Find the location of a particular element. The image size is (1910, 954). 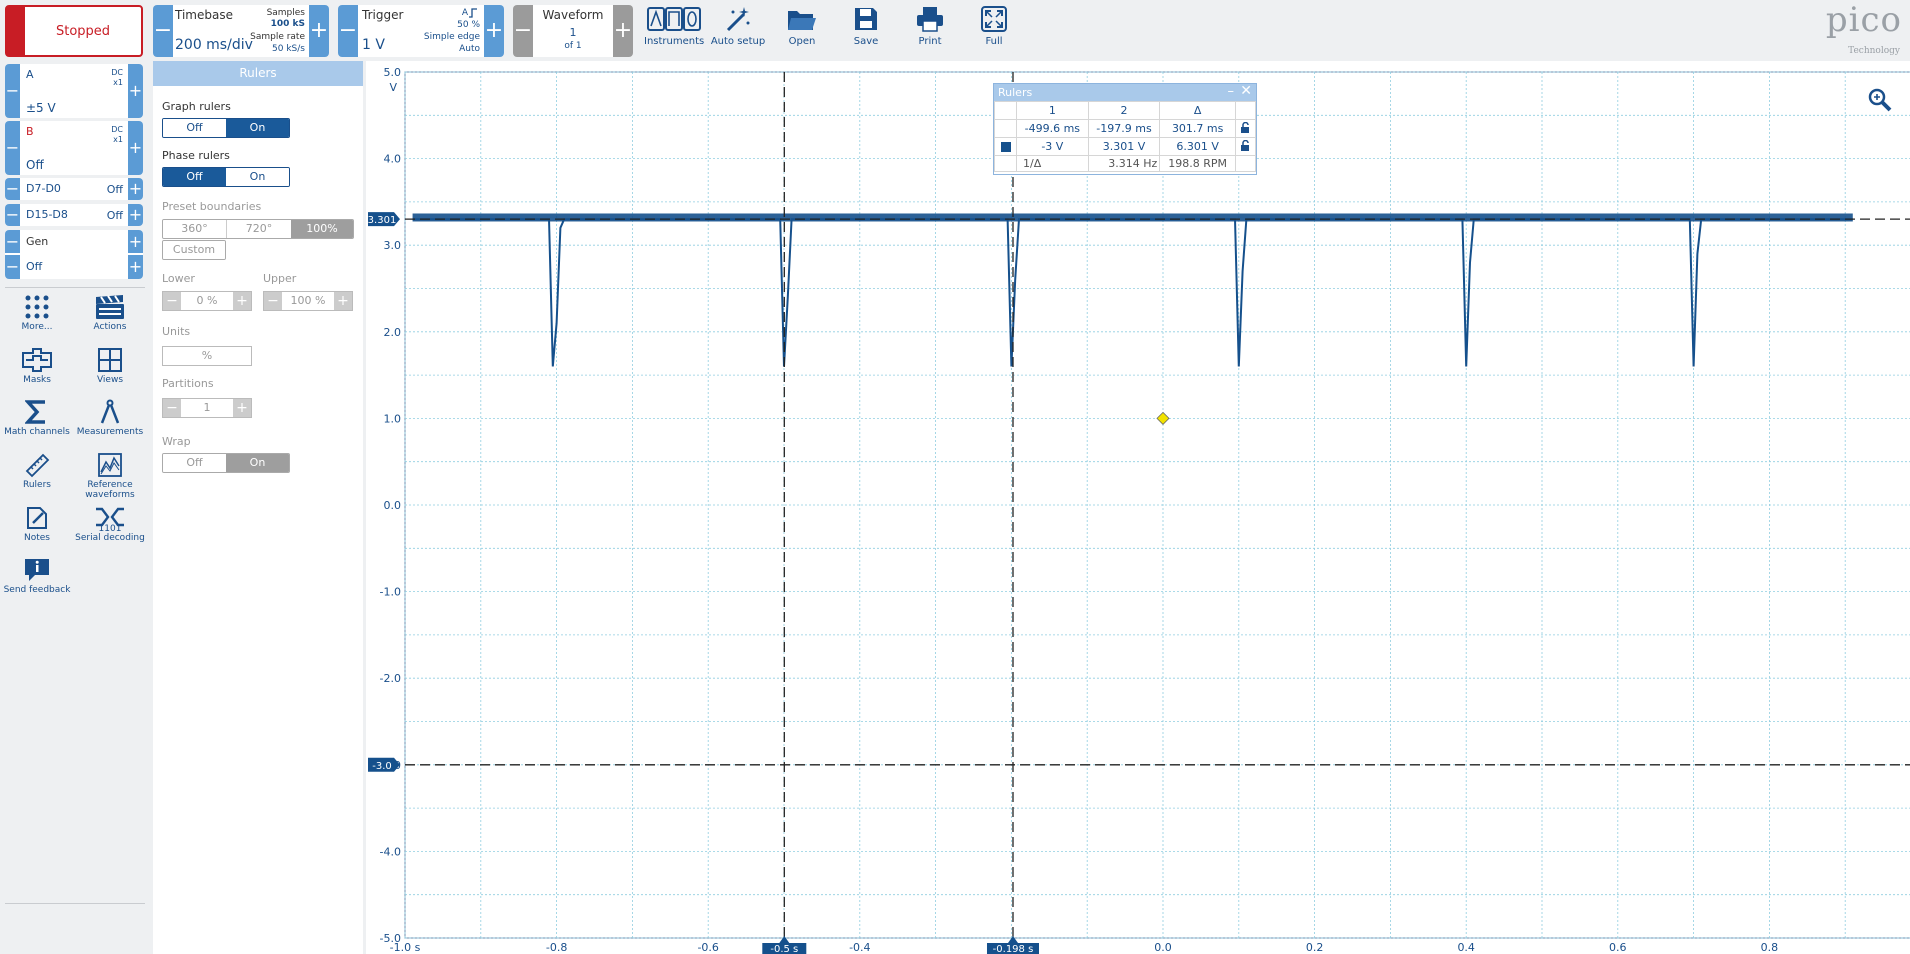

run-stop-button: Stopped is located at coordinates (74, 31).